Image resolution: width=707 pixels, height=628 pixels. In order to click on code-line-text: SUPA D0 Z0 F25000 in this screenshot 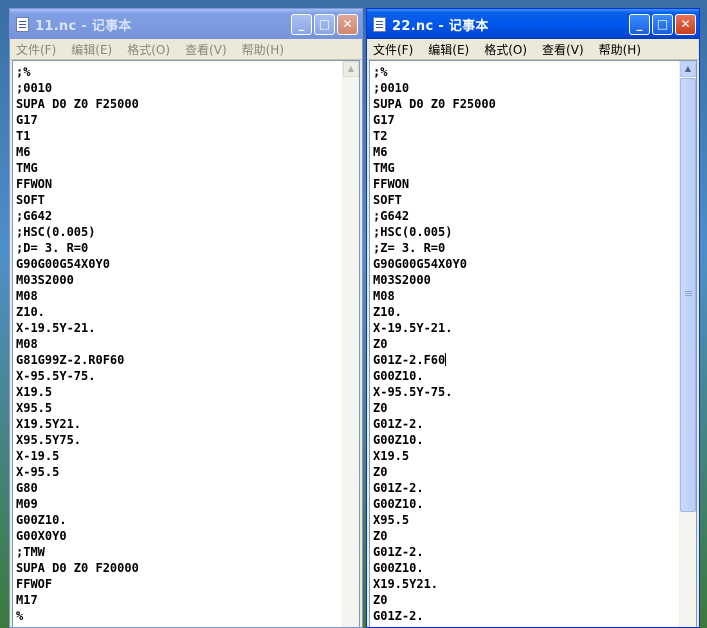, I will do `click(434, 104)`.